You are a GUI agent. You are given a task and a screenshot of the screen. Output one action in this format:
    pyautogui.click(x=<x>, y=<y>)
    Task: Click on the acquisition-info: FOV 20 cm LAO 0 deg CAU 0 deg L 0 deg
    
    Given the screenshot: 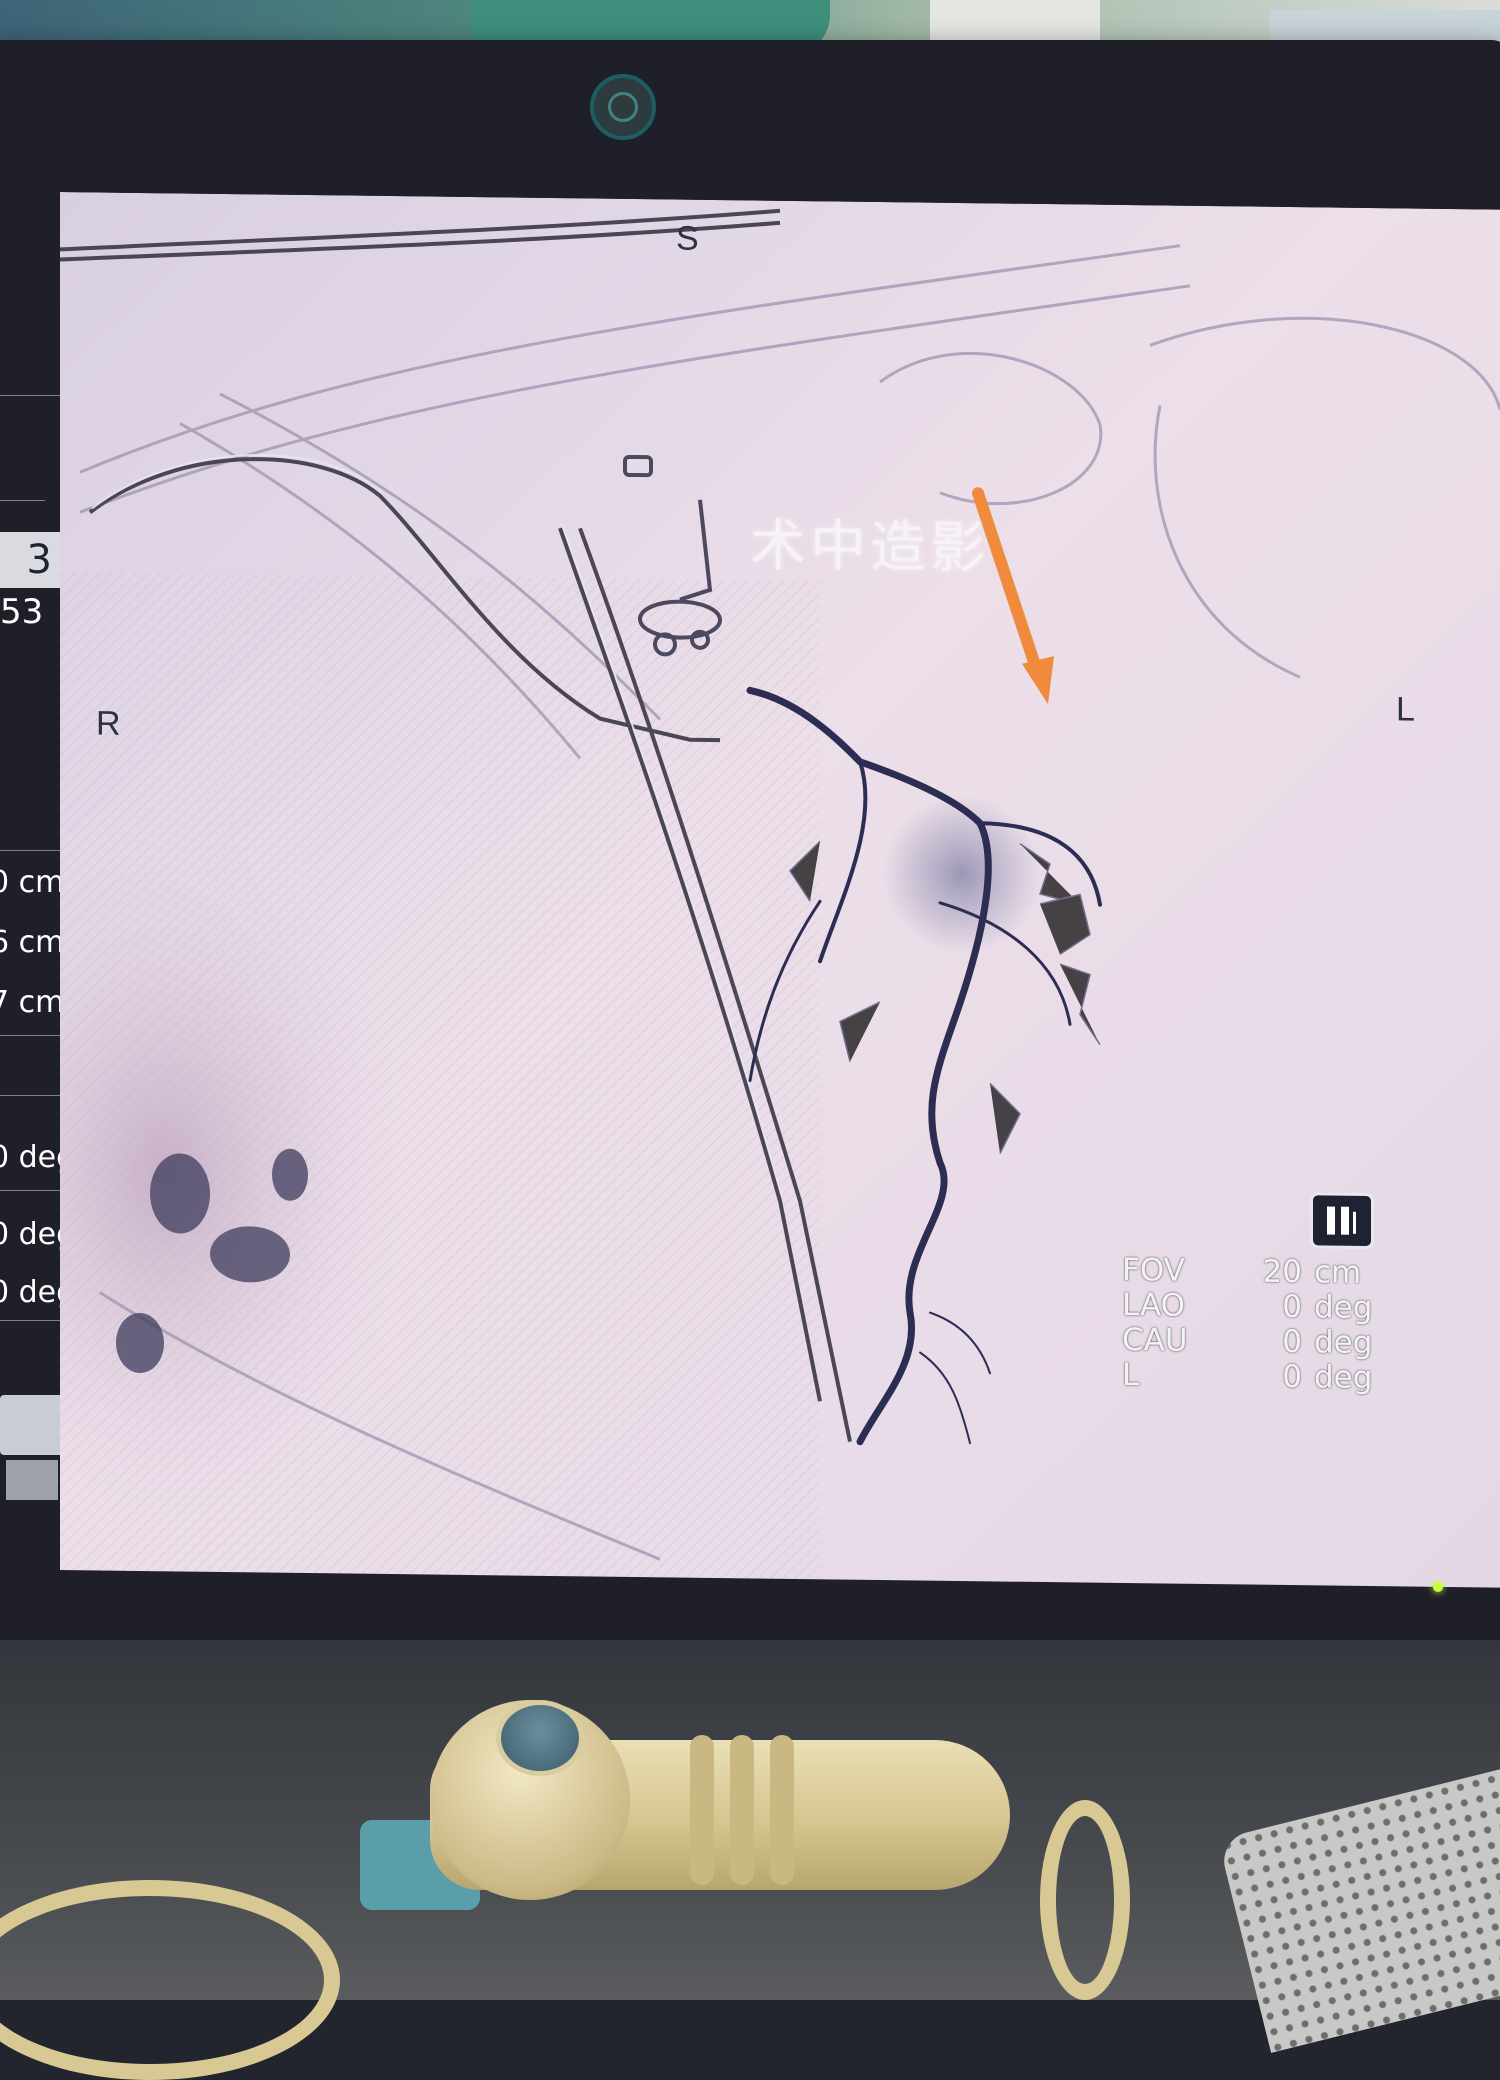 What is the action you would take?
    pyautogui.click(x=1258, y=1324)
    